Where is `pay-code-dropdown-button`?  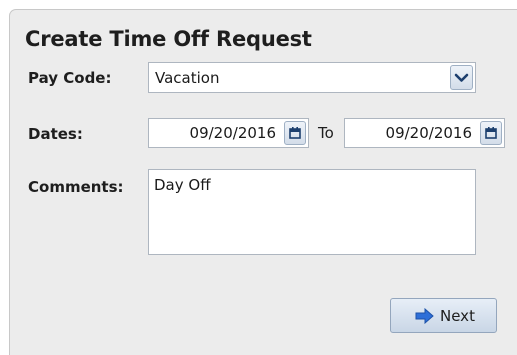 pay-code-dropdown-button is located at coordinates (461, 77).